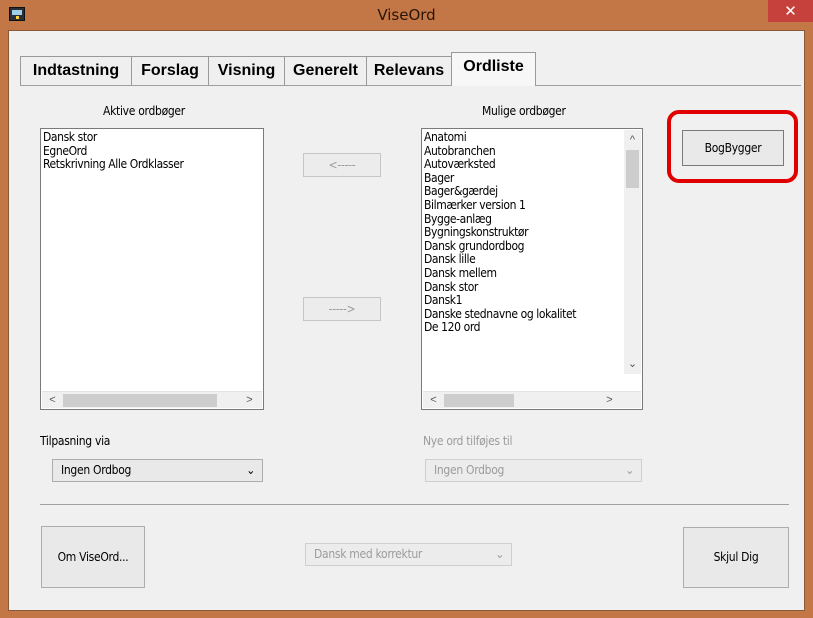 The height and width of the screenshot is (618, 813). Describe the element at coordinates (632, 140) in the screenshot. I see `scroll-up-arrow-icon: ^` at that location.